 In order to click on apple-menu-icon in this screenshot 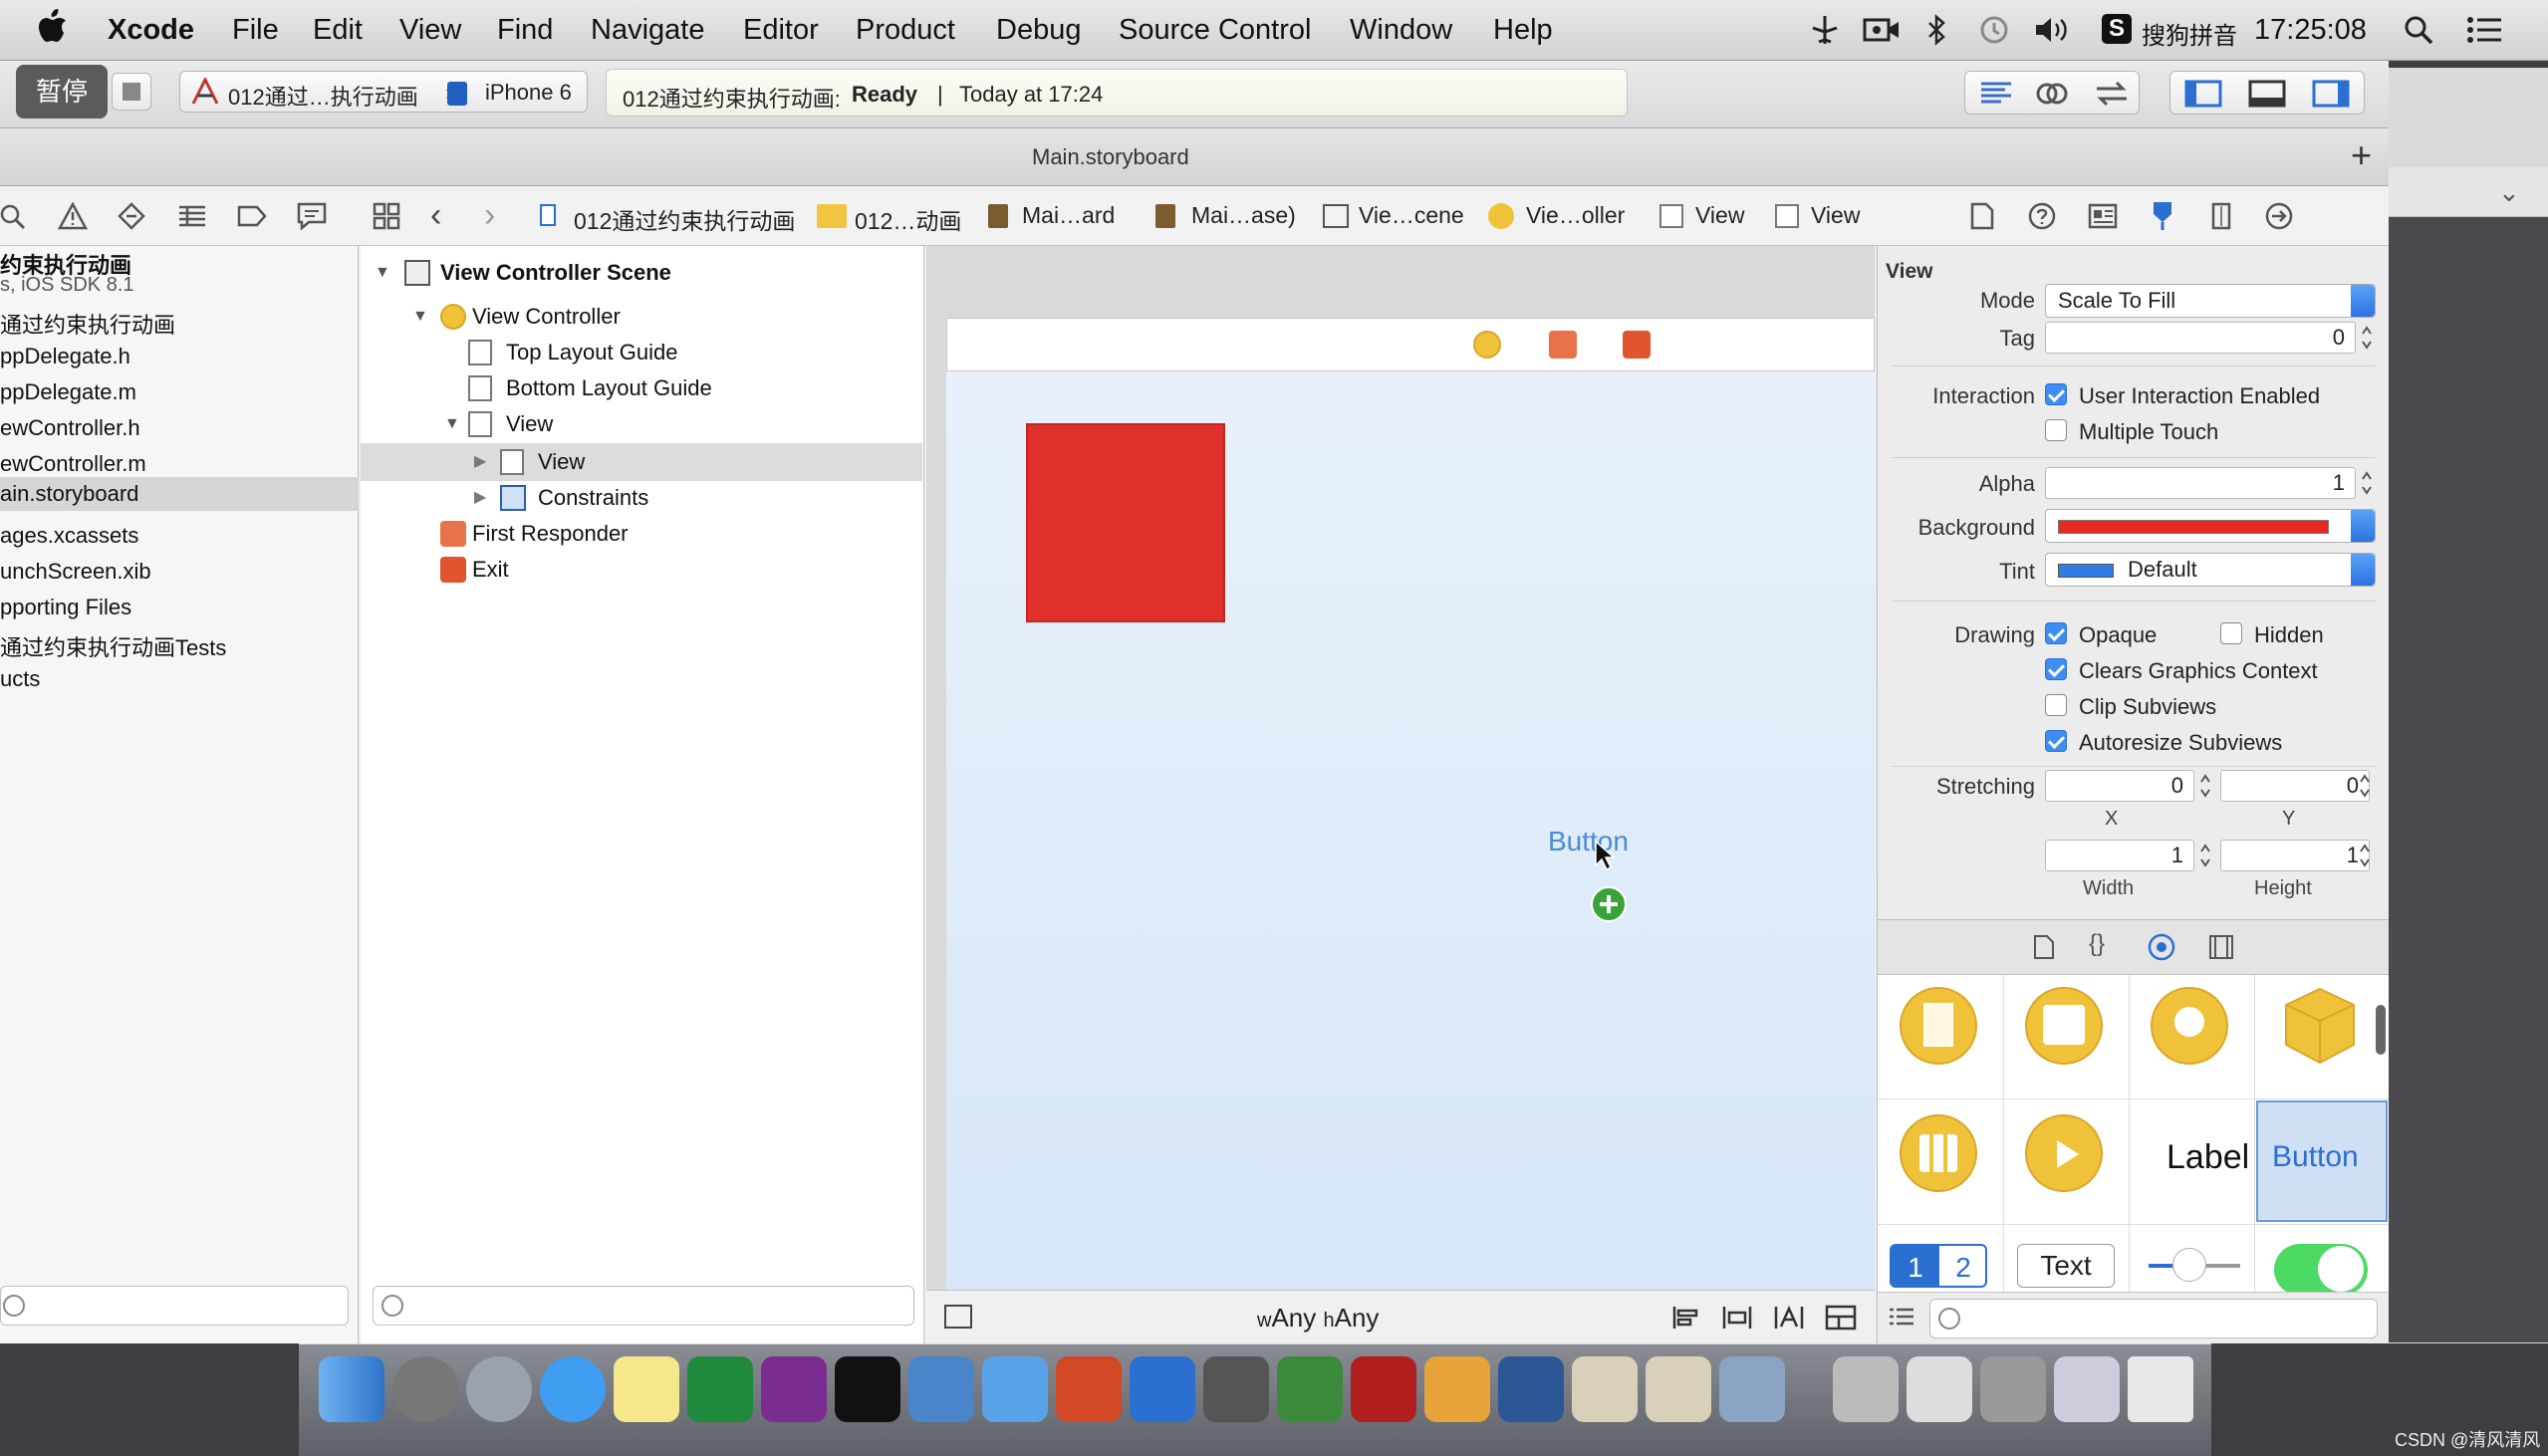, I will do `click(53, 26)`.